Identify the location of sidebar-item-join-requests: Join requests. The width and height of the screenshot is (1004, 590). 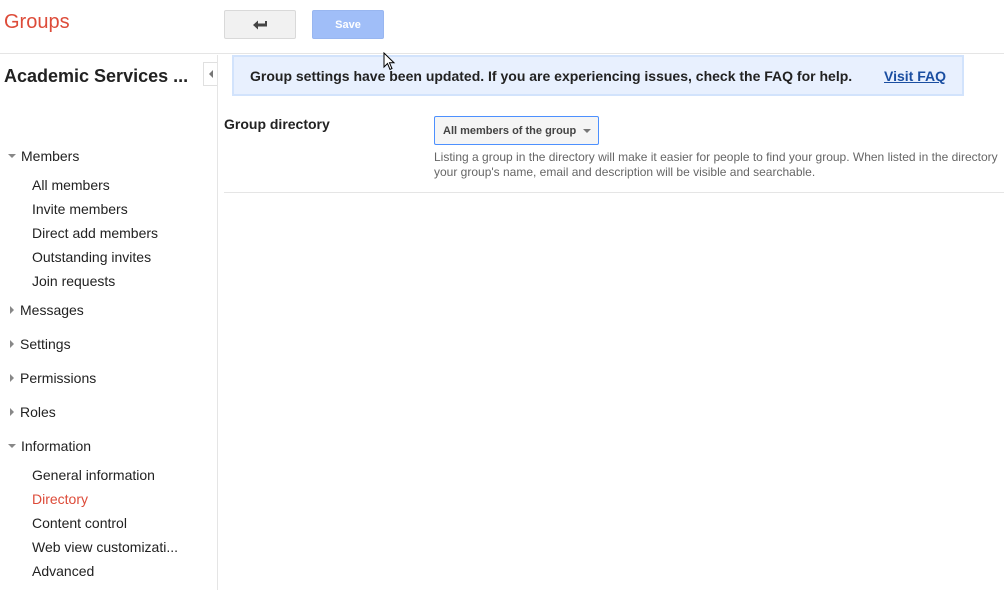
(73, 281).